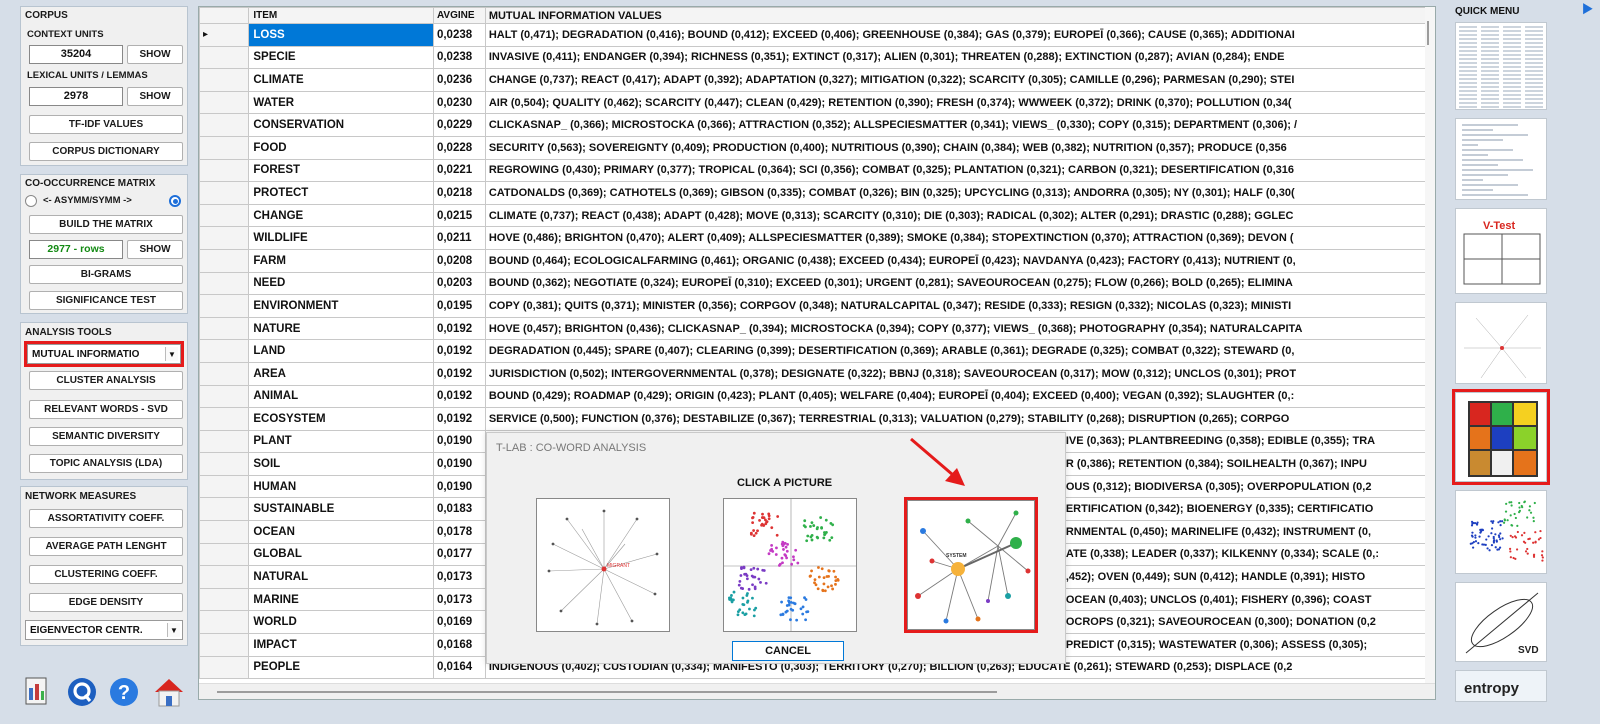 This screenshot has width=1600, height=724. I want to click on analysis-tool-select: MUTUAL INFORMATIO ▼, so click(104, 354).